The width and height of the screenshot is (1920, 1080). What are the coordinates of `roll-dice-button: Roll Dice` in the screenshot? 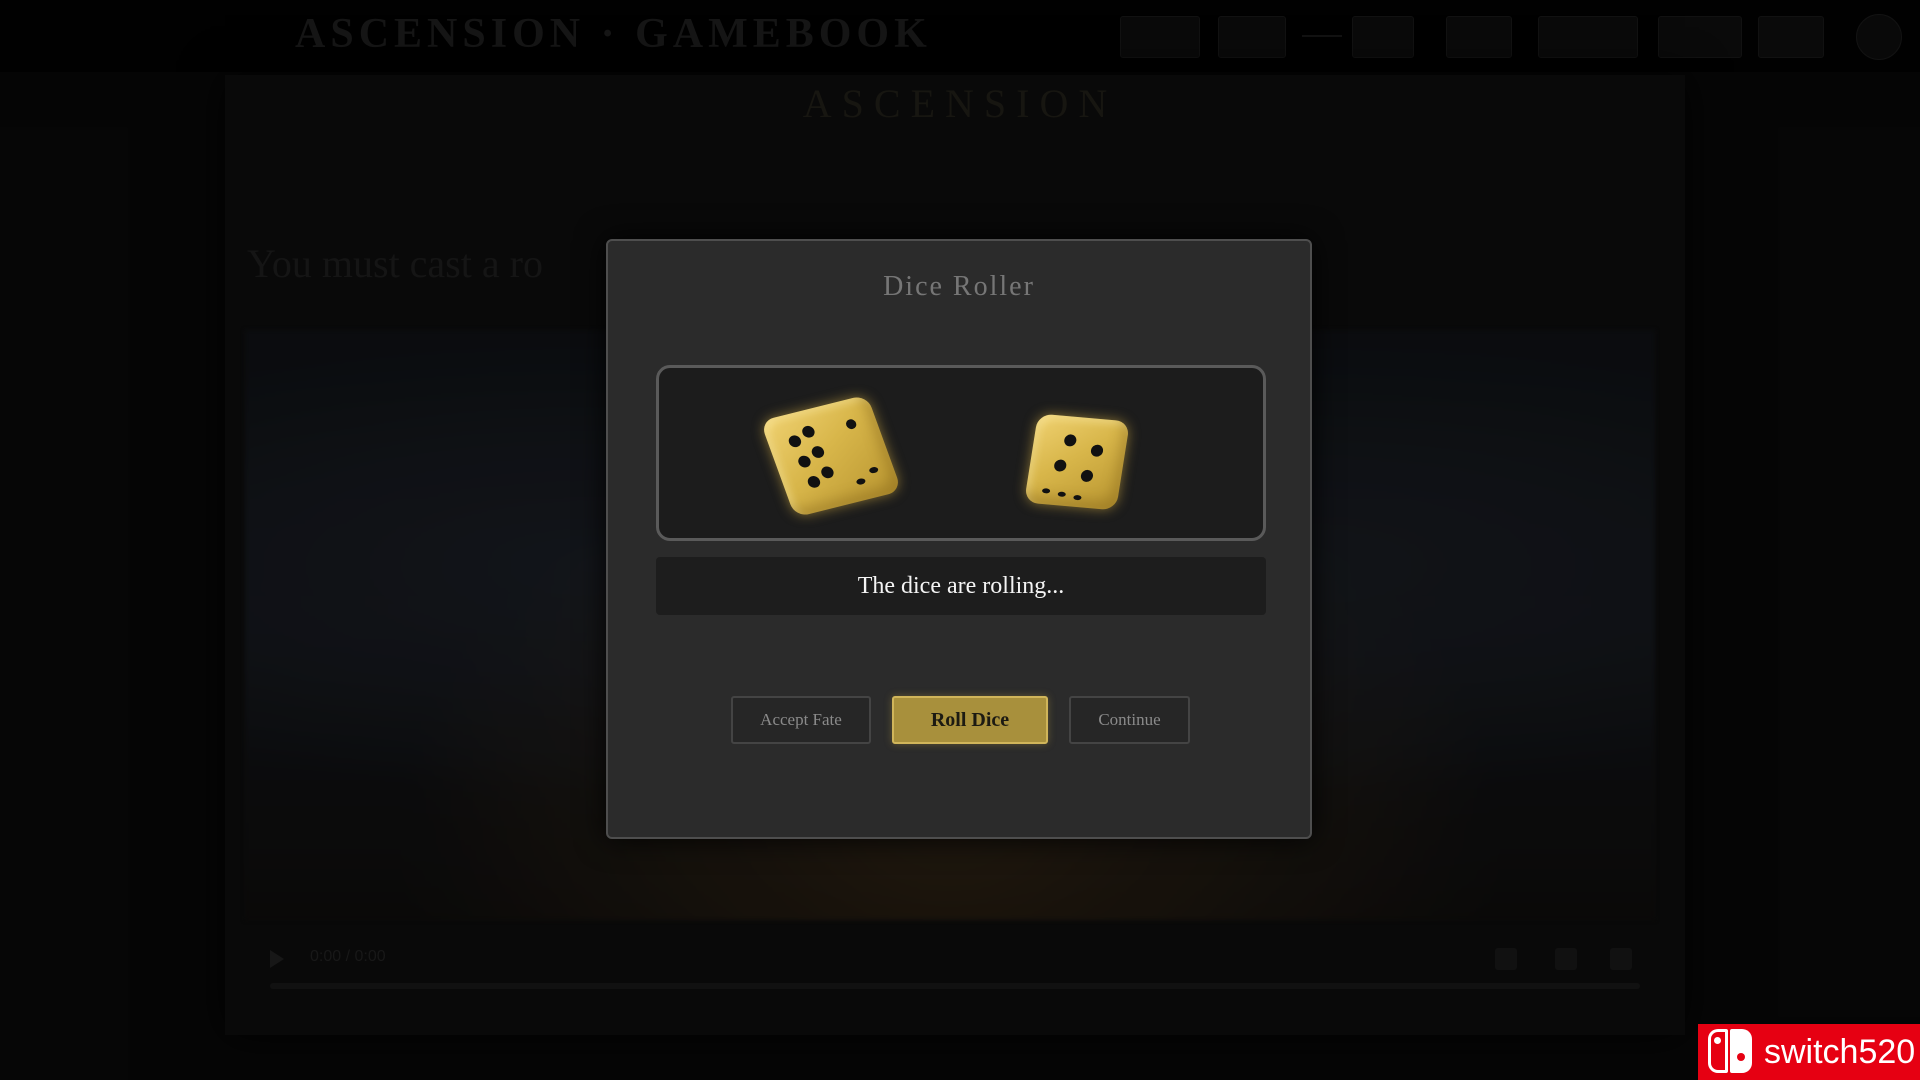 It's located at (970, 720).